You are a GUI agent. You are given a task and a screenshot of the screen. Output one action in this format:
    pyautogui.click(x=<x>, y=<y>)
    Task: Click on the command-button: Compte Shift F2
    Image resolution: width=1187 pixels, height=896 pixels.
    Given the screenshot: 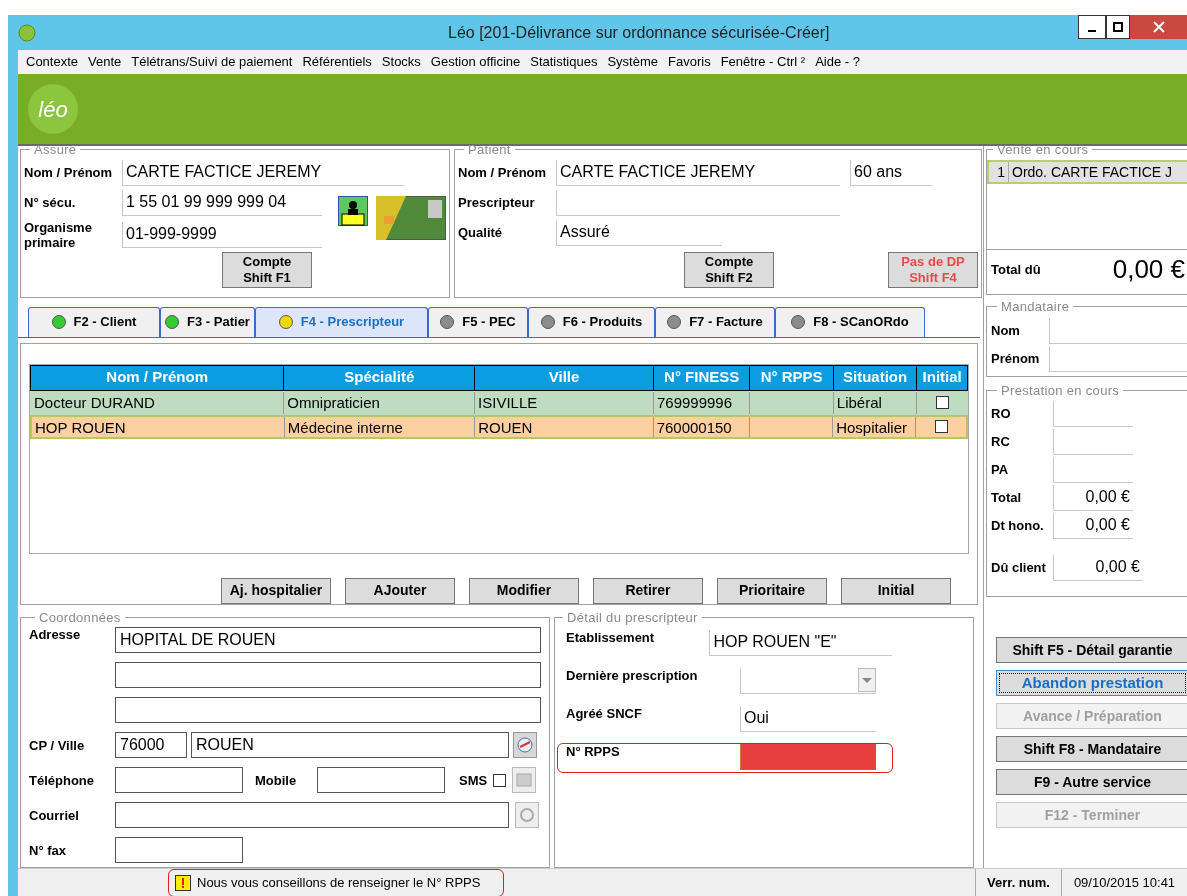 What is the action you would take?
    pyautogui.click(x=729, y=269)
    